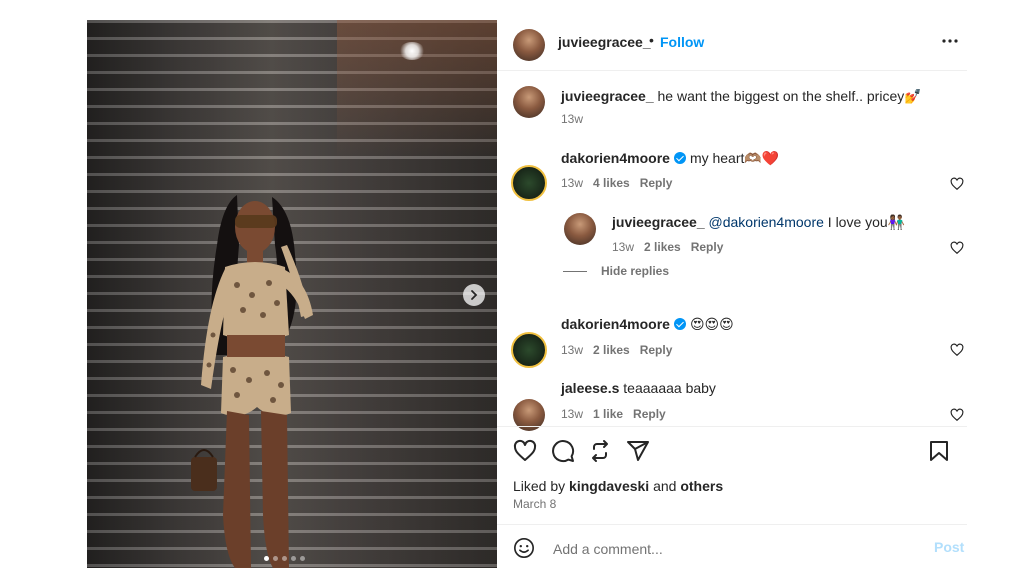  What do you see at coordinates (723, 549) in the screenshot?
I see `comment-input` at bounding box center [723, 549].